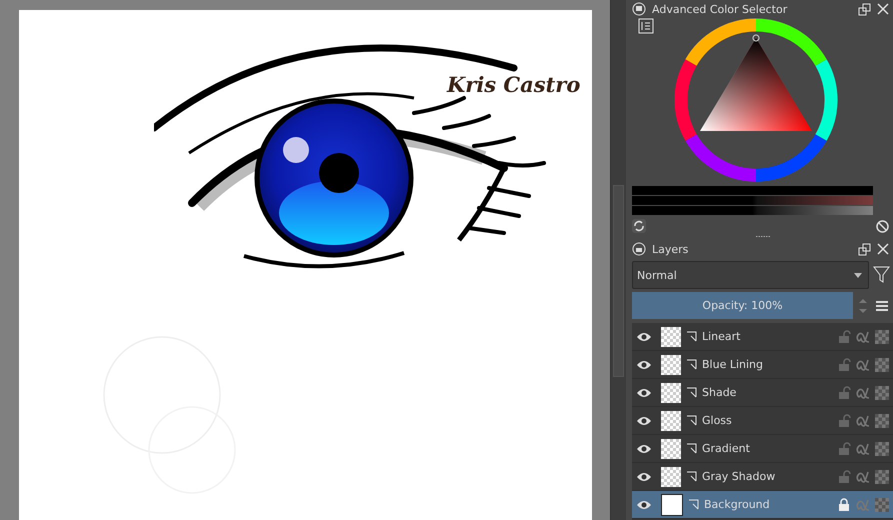 Image resolution: width=893 pixels, height=520 pixels. Describe the element at coordinates (737, 504) in the screenshot. I see `layer-name: Background` at that location.